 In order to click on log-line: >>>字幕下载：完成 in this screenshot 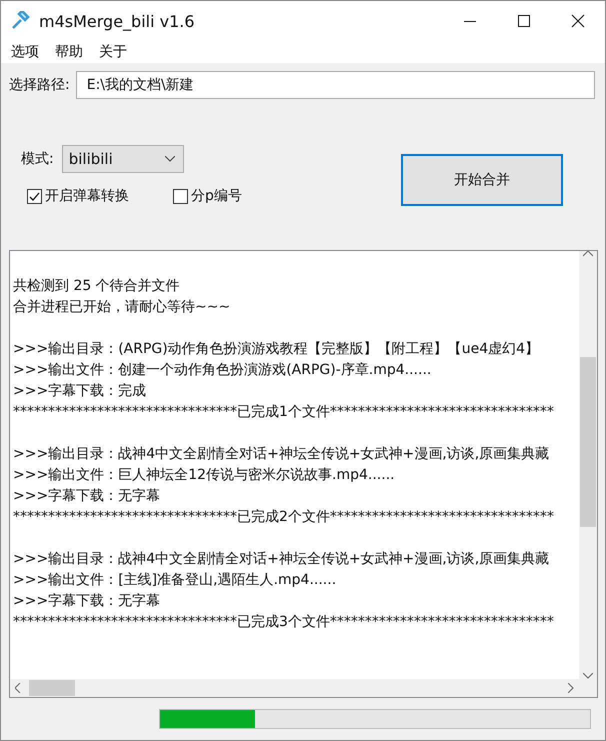, I will do `click(80, 391)`.